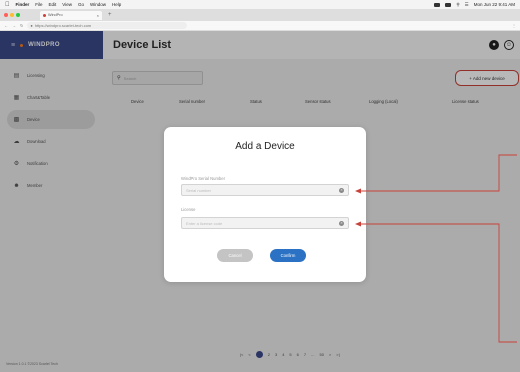 This screenshot has width=520, height=372. I want to click on menubar-clock: Mon Jun 22 9:41 AM, so click(494, 4).